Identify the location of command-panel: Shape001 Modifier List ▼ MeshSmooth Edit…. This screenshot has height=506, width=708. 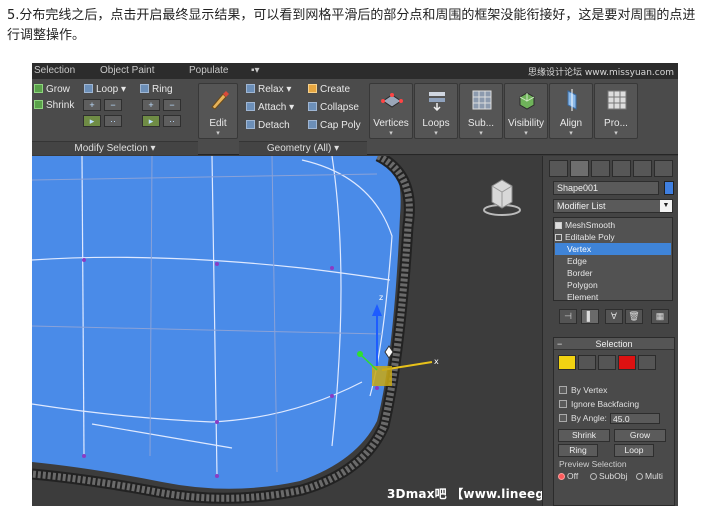
(610, 331).